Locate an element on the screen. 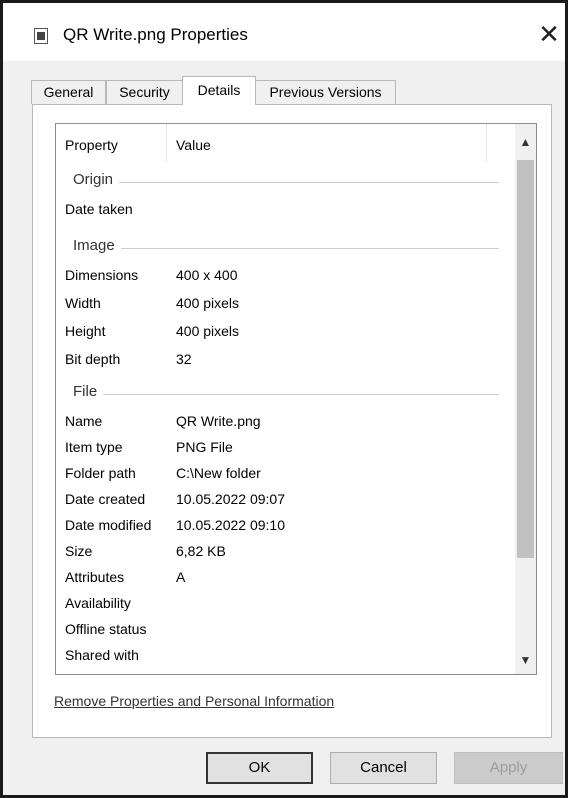 This screenshot has width=568, height=798. group-label: Origin is located at coordinates (96, 179).